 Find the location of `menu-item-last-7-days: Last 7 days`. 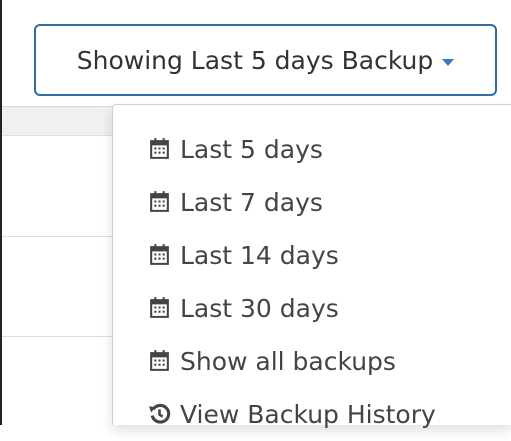

menu-item-last-7-days: Last 7 days is located at coordinates (312, 202).